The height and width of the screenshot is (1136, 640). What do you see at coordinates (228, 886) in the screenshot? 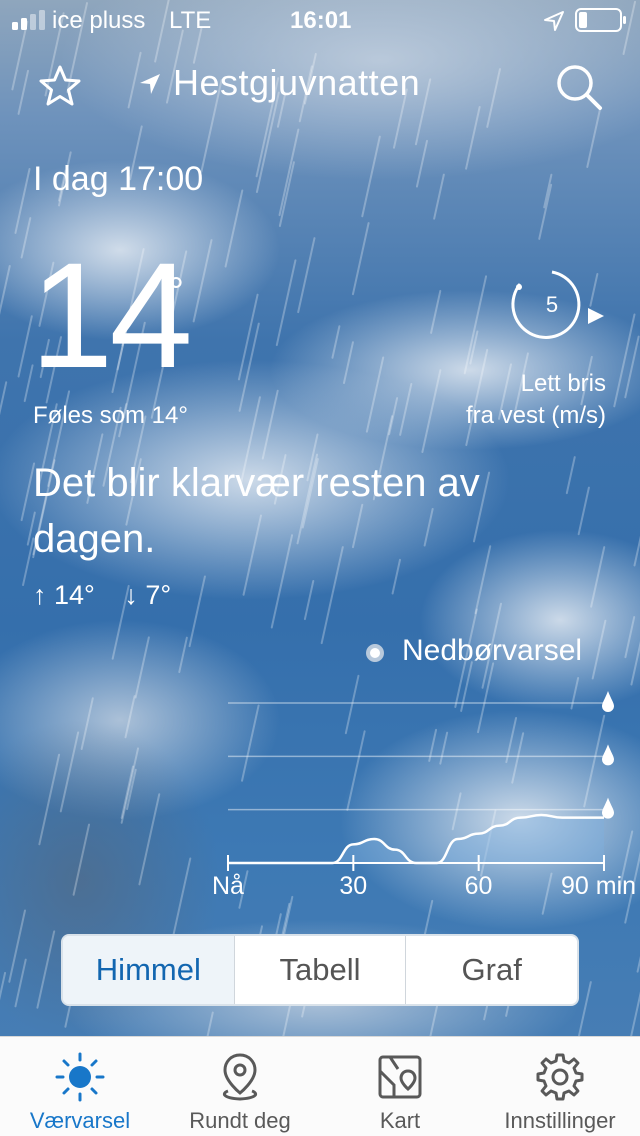
I see `chart-tick-label: Nå` at bounding box center [228, 886].